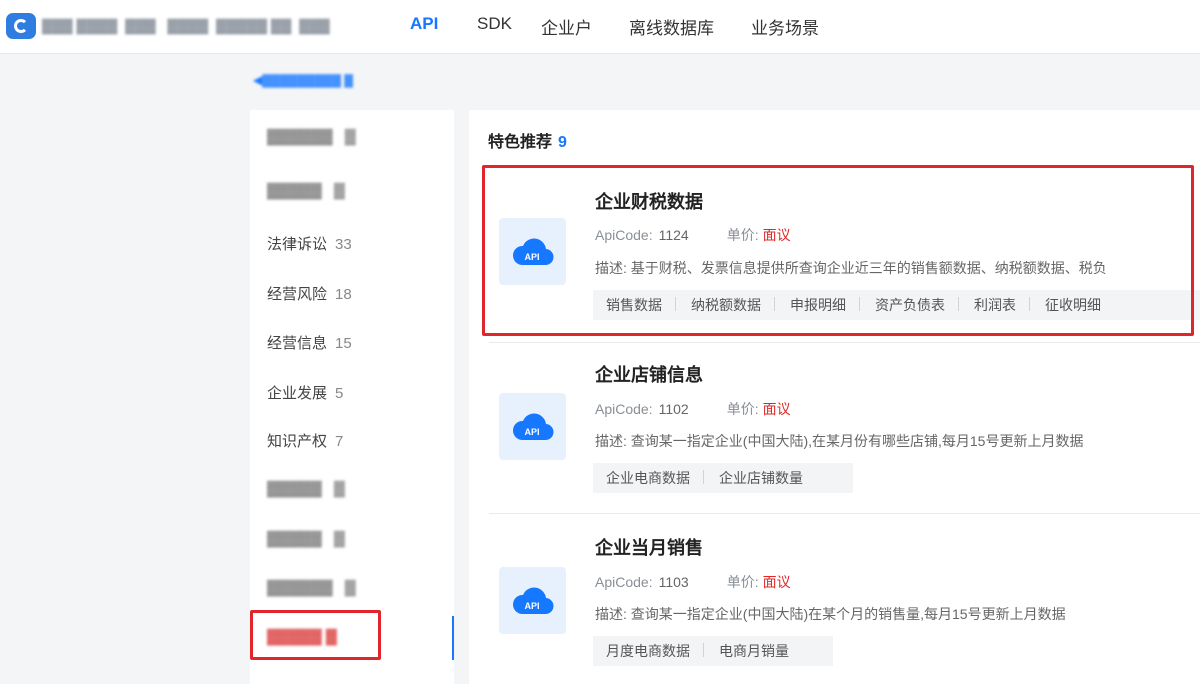 Image resolution: width=1200 pixels, height=684 pixels. I want to click on logo-mark-icon, so click(21, 26).